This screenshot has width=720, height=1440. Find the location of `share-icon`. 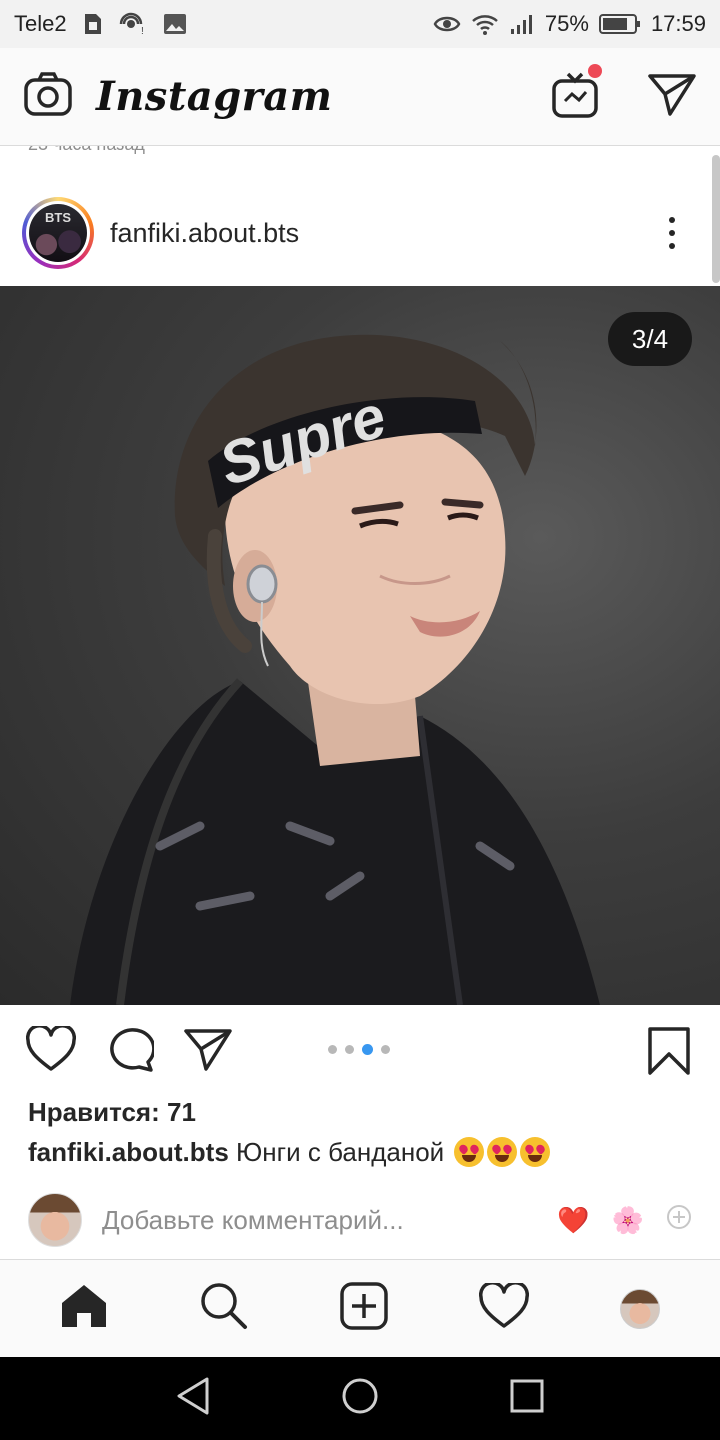

share-icon is located at coordinates (208, 1050).